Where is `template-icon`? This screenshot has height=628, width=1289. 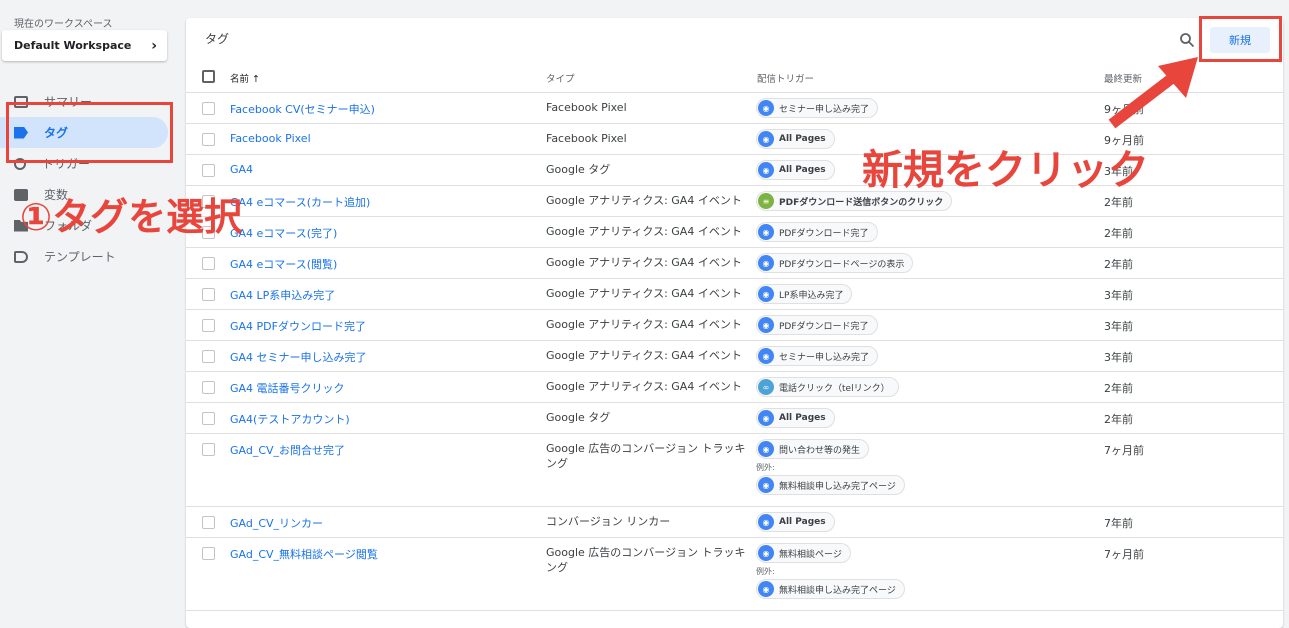
template-icon is located at coordinates (21, 256).